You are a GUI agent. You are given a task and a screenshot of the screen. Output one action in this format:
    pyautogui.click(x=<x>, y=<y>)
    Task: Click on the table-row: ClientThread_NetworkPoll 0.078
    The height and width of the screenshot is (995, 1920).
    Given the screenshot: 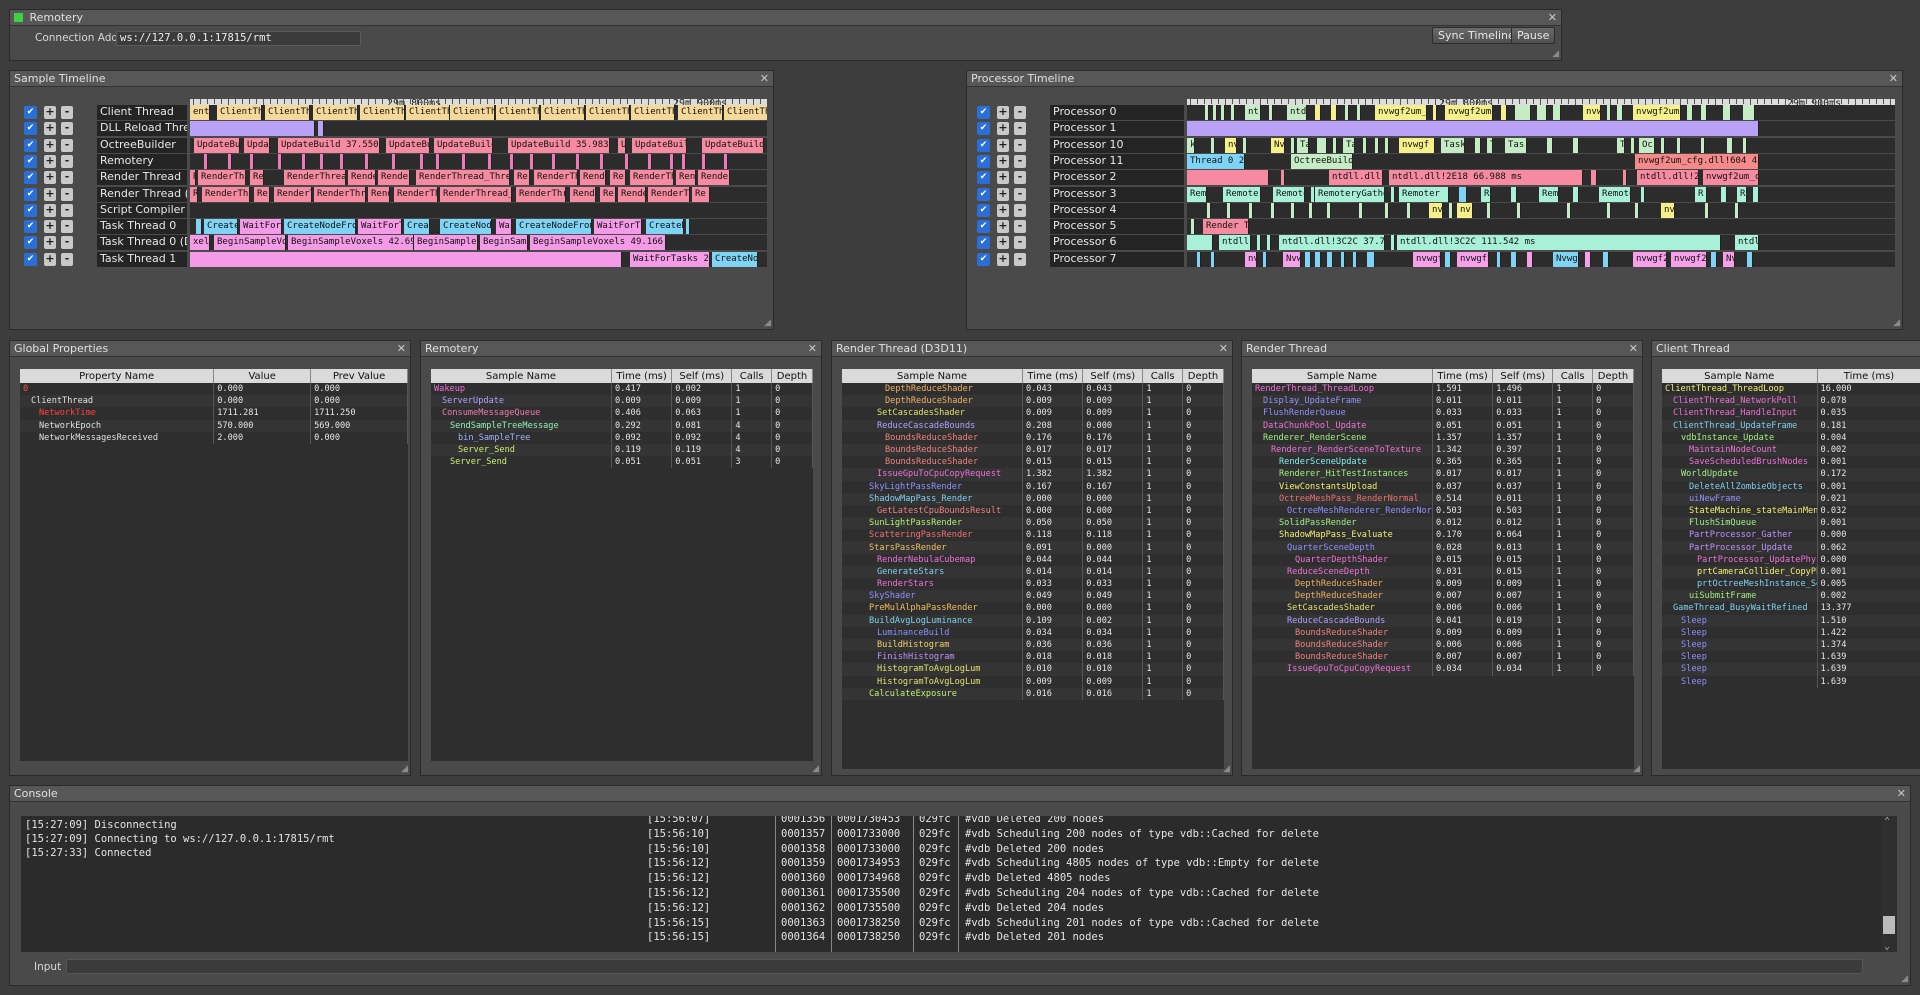 What is the action you would take?
    pyautogui.click(x=1791, y=401)
    